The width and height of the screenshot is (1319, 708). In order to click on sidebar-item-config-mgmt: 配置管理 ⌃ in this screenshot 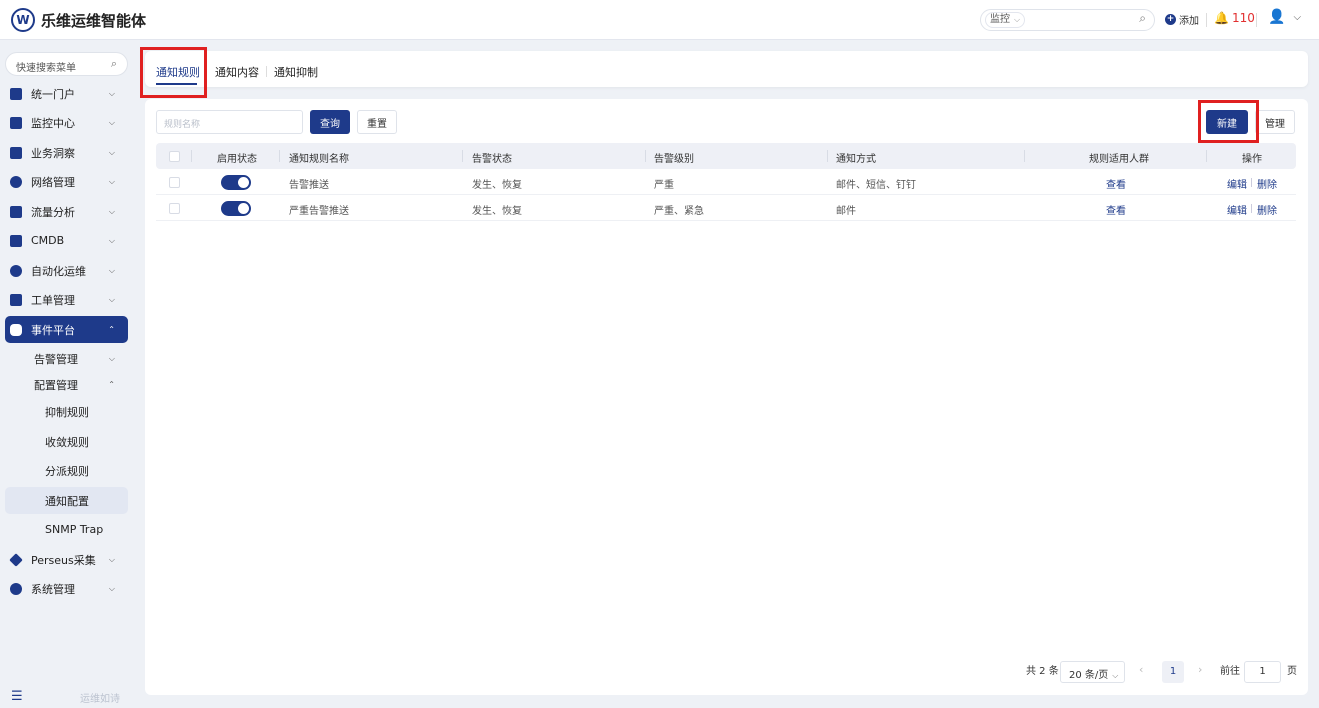, I will do `click(66, 384)`.